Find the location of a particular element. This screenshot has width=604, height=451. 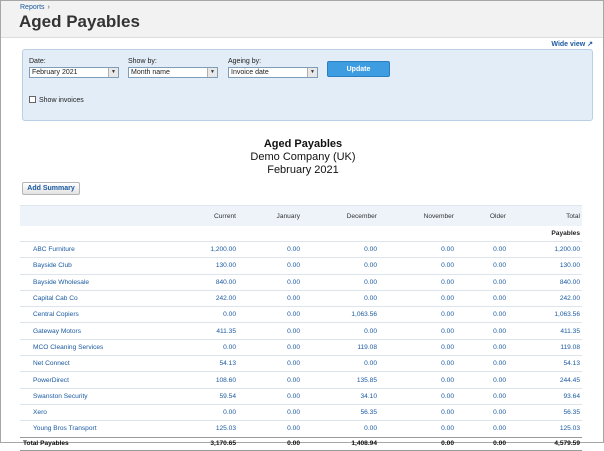

date-select: February 2021 ▼ is located at coordinates (74, 72).